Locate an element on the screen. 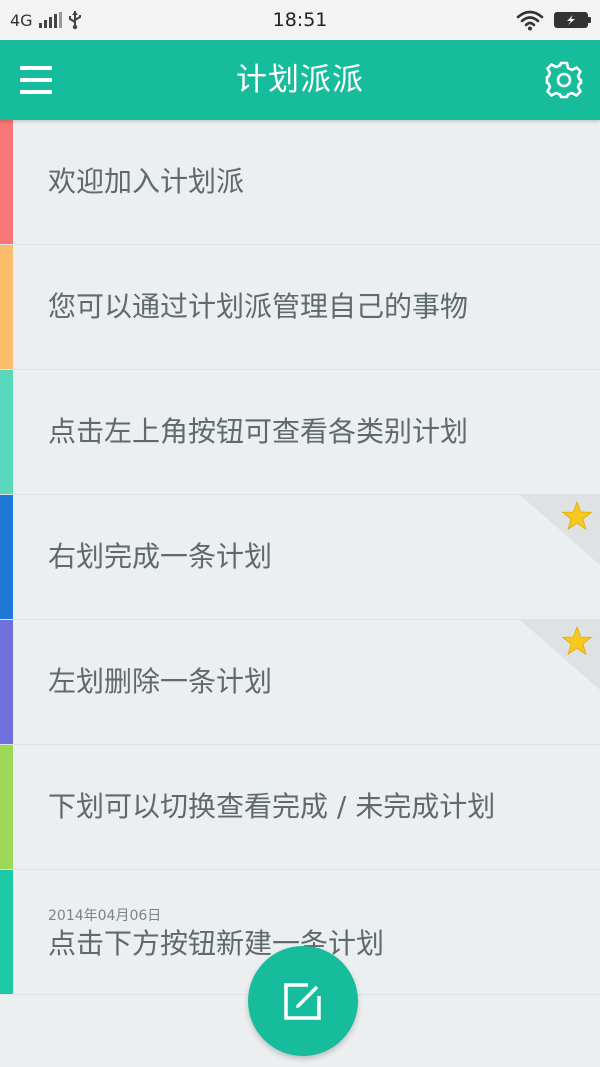 The image size is (600, 1067). edit-note-icon is located at coordinates (302, 1001).